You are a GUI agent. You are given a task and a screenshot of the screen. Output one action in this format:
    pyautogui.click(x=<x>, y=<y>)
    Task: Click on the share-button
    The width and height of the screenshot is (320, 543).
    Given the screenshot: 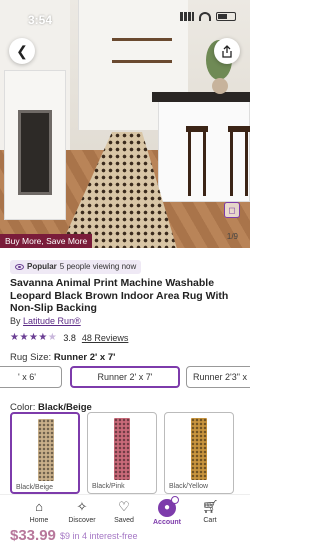 What is the action you would take?
    pyautogui.click(x=227, y=51)
    